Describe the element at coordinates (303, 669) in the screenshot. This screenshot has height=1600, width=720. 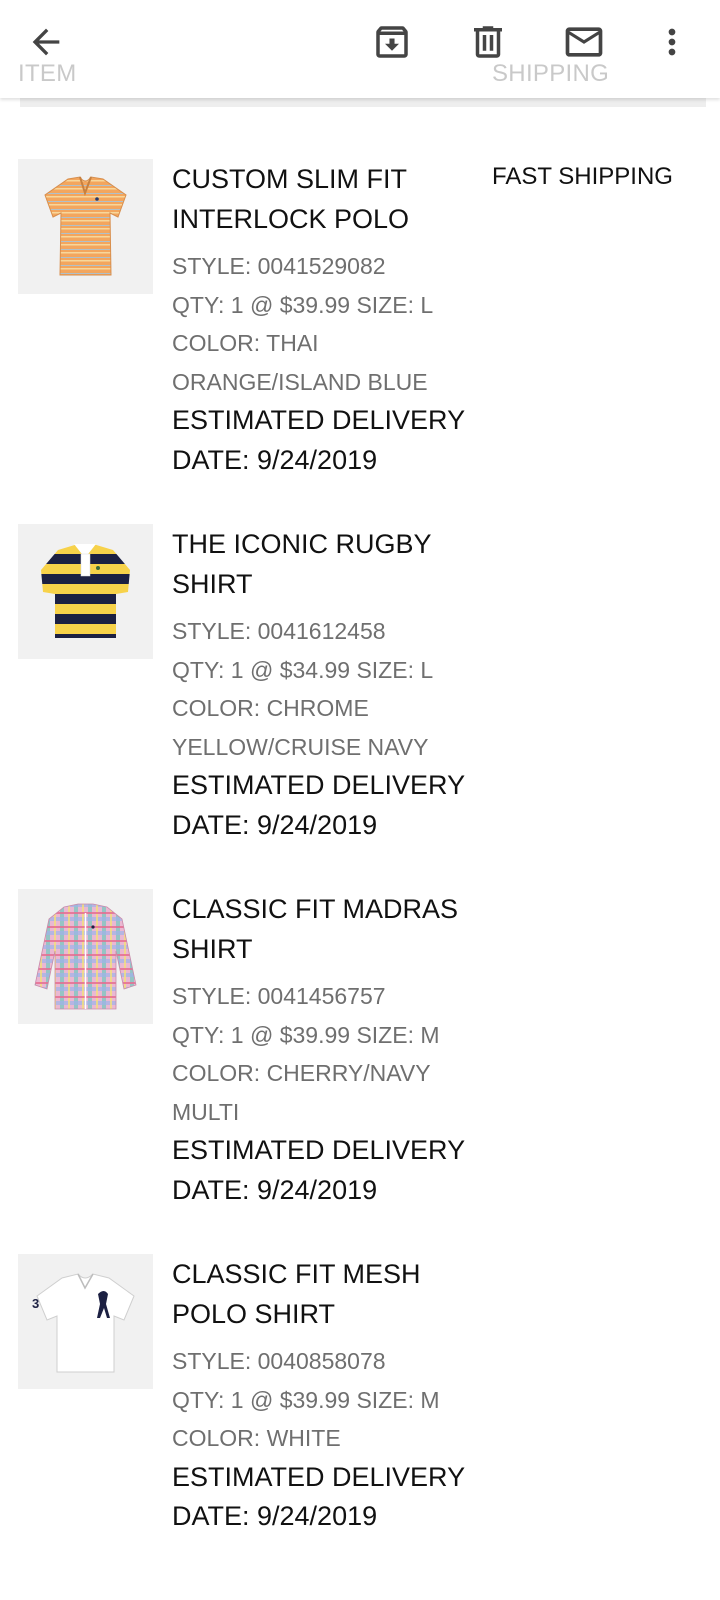
I see `product-qty-price-size: QTY: 1 @ $34.99 SIZE: L` at that location.